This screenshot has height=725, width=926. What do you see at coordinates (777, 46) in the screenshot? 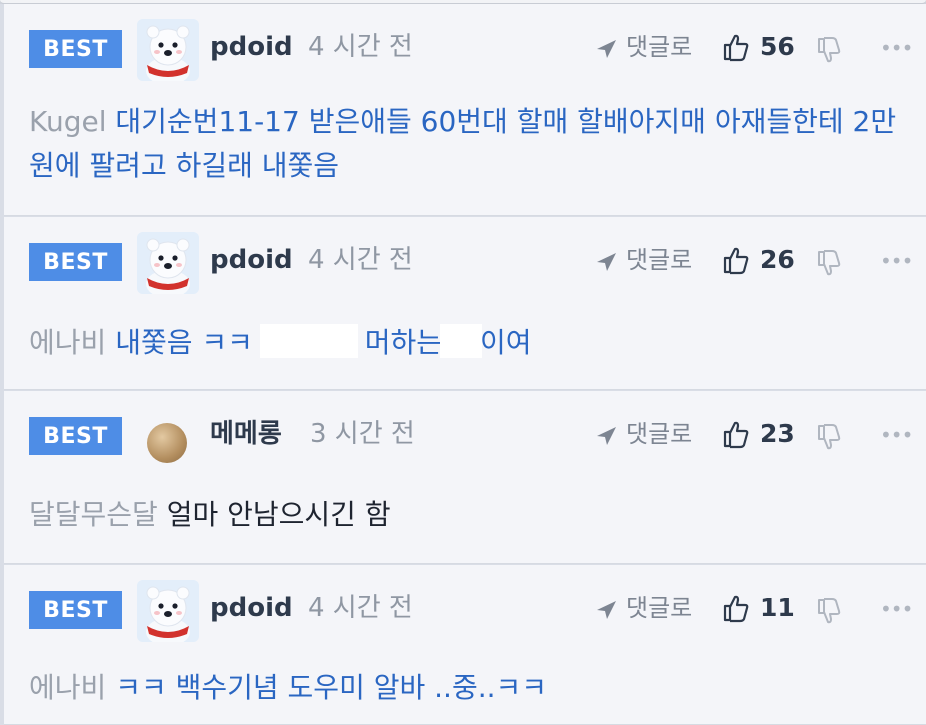
I see `like-count: 56` at bounding box center [777, 46].